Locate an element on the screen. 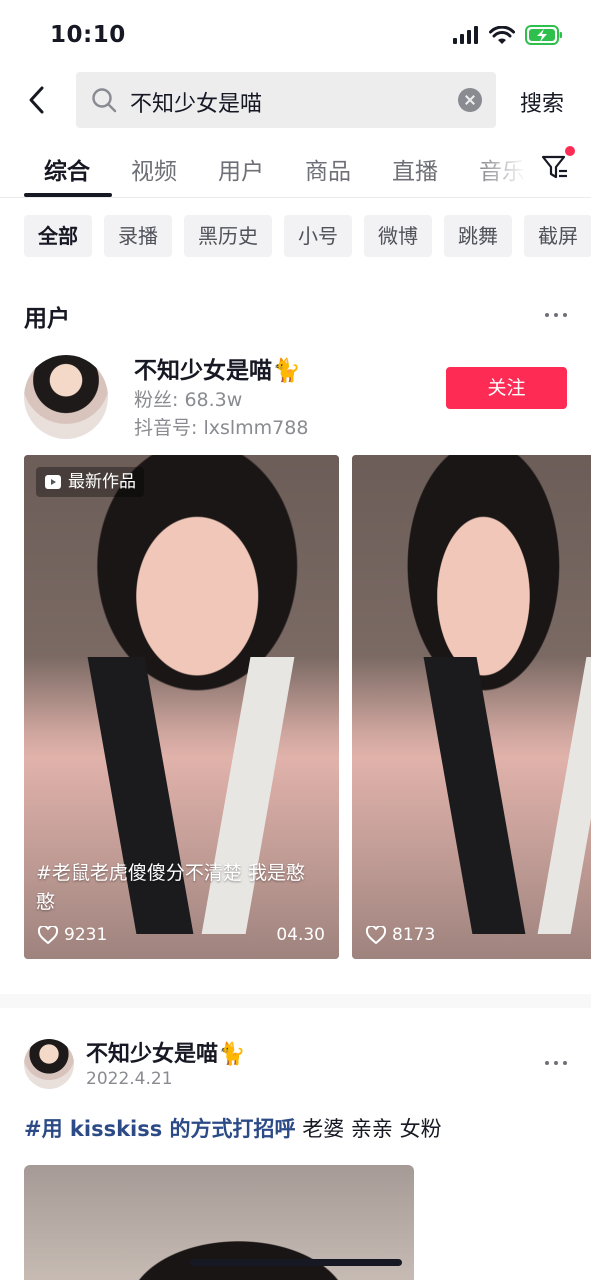  filter-chips: 全部 录播 黑历史 小号 微博 跳舞 截屏 is located at coordinates (307, 236).